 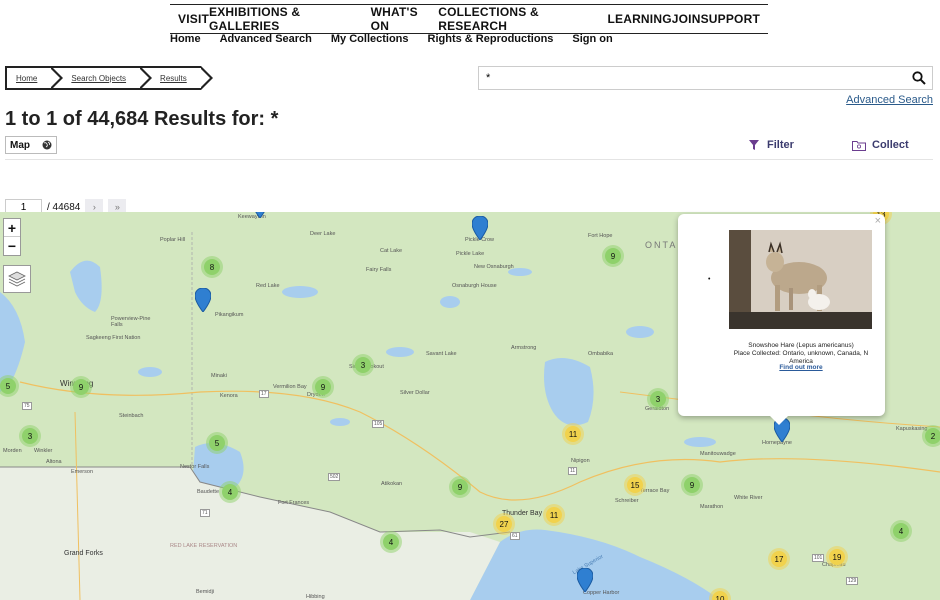 I want to click on subnav-rights-reproductions: Rights & Reproductions, so click(x=491, y=40).